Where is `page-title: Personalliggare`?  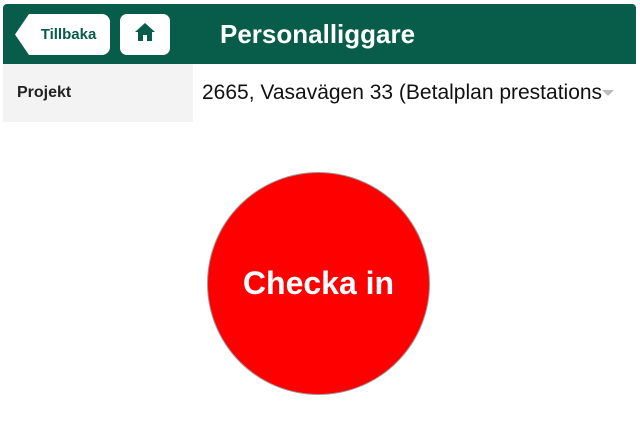
page-title: Personalliggare is located at coordinates (318, 34).